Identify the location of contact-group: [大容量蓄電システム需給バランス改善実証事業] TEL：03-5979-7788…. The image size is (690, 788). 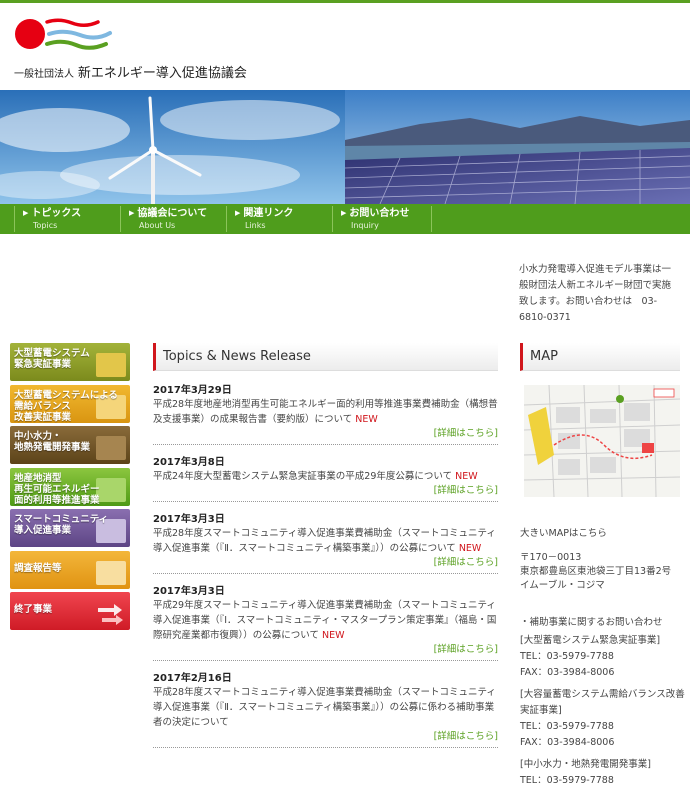
(602, 719).